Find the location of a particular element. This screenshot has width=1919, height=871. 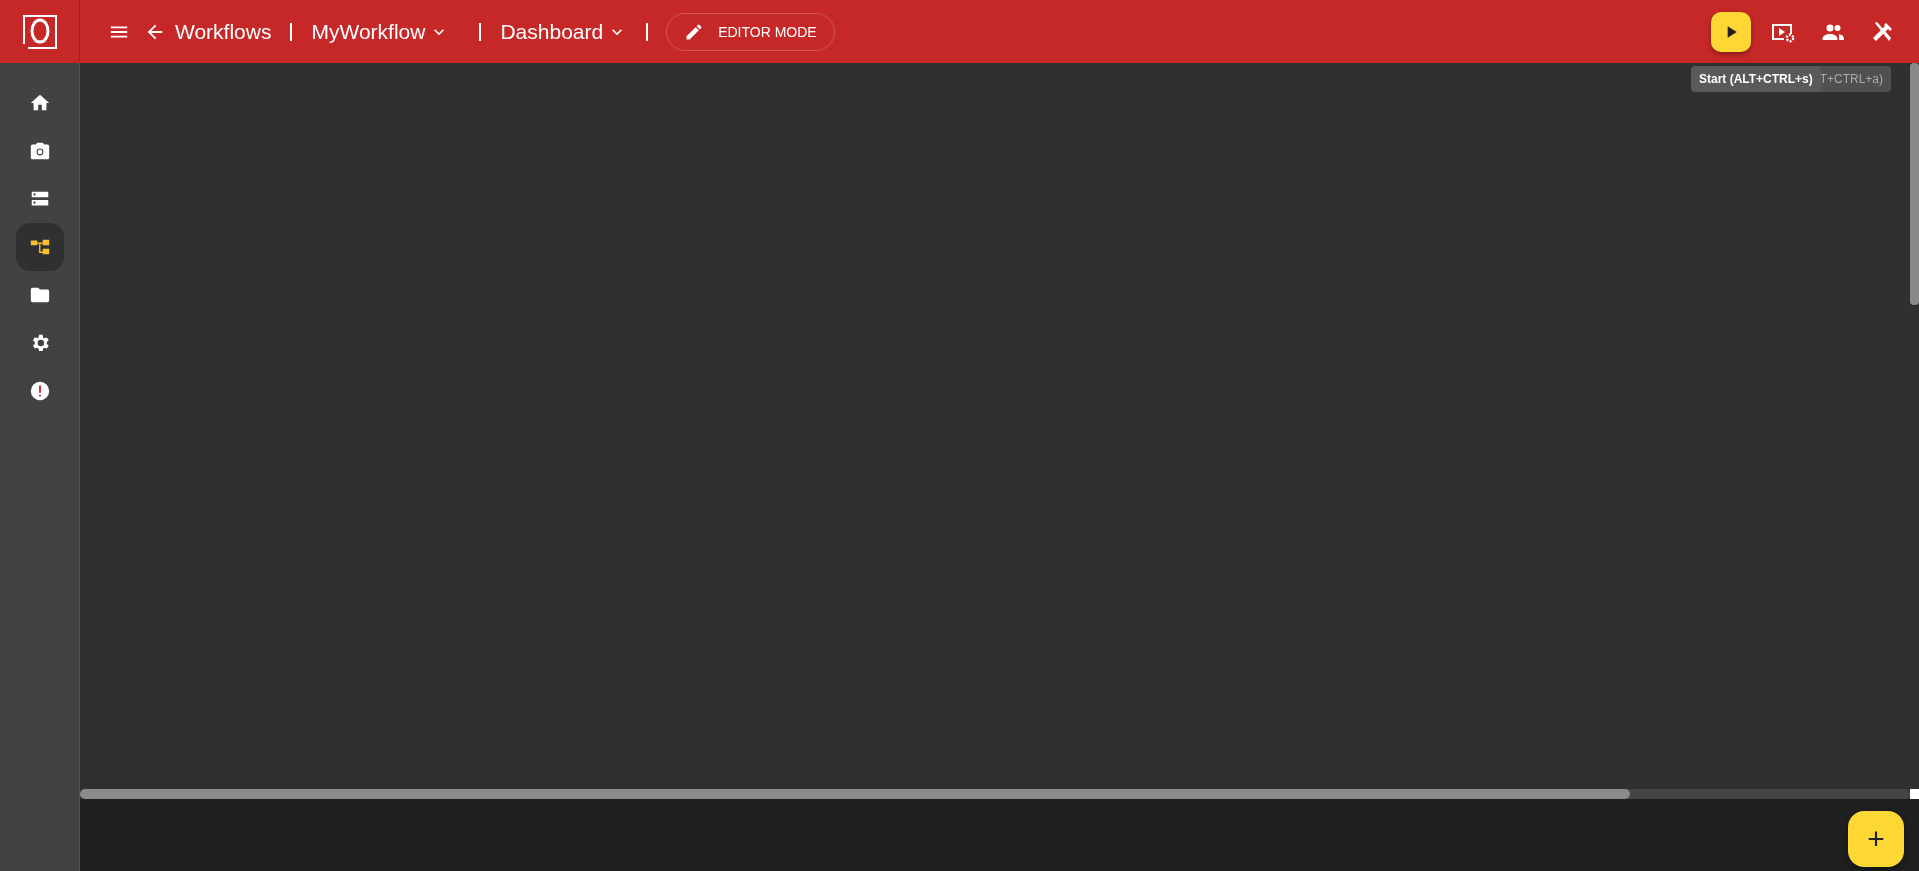

tooltip: Start (ALT+CTRL+s) is located at coordinates (1756, 79).